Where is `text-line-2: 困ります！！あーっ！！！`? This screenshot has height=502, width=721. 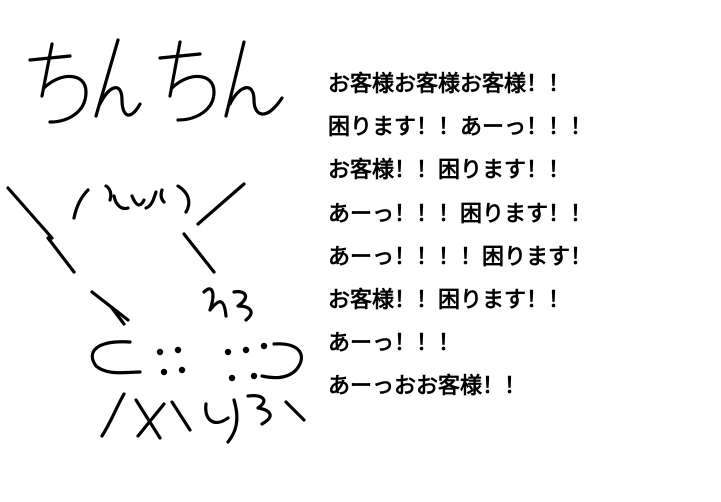 text-line-2: 困ります！！あーっ！！！ is located at coordinates (460, 127).